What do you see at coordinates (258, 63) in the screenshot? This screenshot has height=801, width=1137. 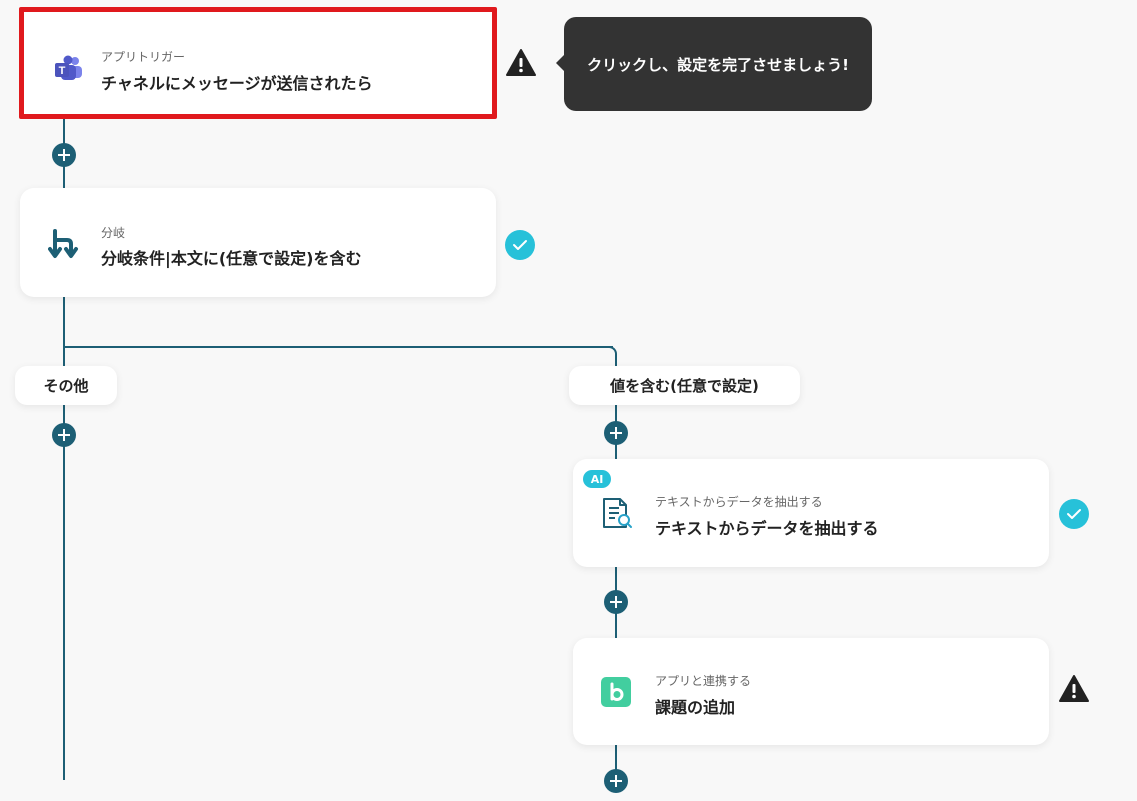 I see `trigger-card: T アプリトリガー チャネルにメッセージが送信されたら` at bounding box center [258, 63].